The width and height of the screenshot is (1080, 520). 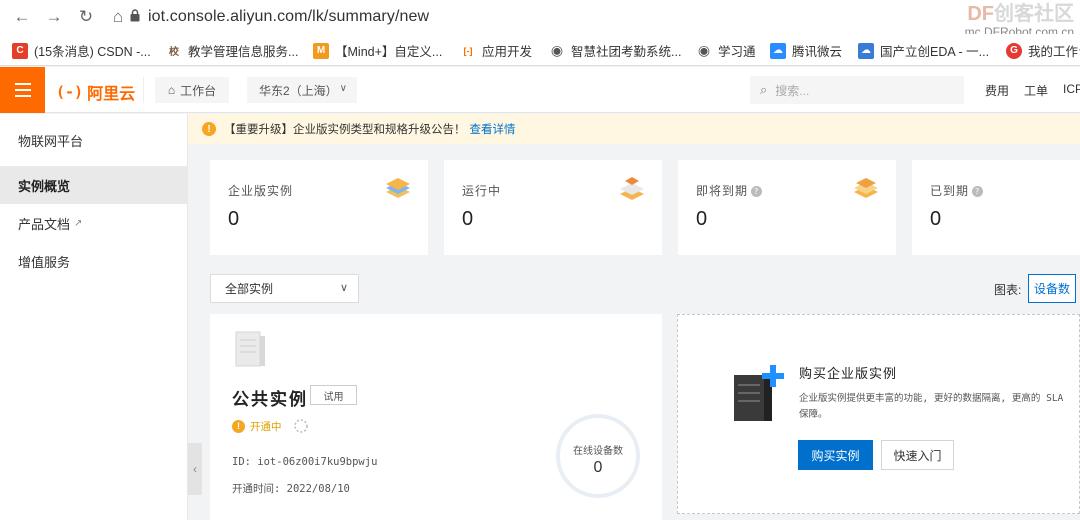 What do you see at coordinates (20, 50) in the screenshot?
I see `csdn-icon: C` at bounding box center [20, 50].